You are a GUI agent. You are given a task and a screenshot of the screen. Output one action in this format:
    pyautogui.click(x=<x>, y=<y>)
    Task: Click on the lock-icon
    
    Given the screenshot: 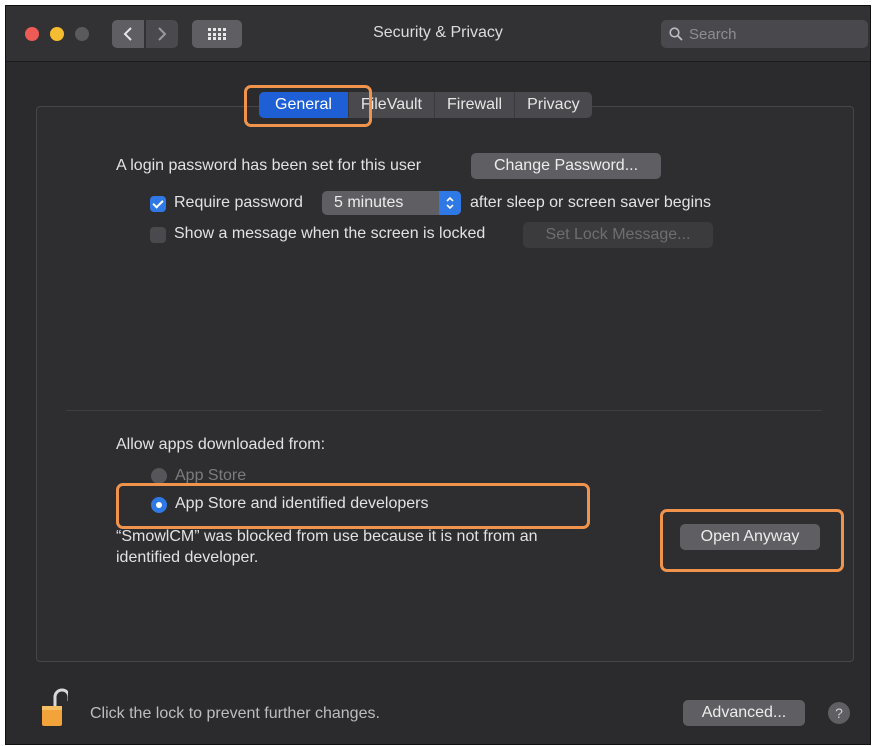 What is the action you would take?
    pyautogui.click(x=55, y=708)
    